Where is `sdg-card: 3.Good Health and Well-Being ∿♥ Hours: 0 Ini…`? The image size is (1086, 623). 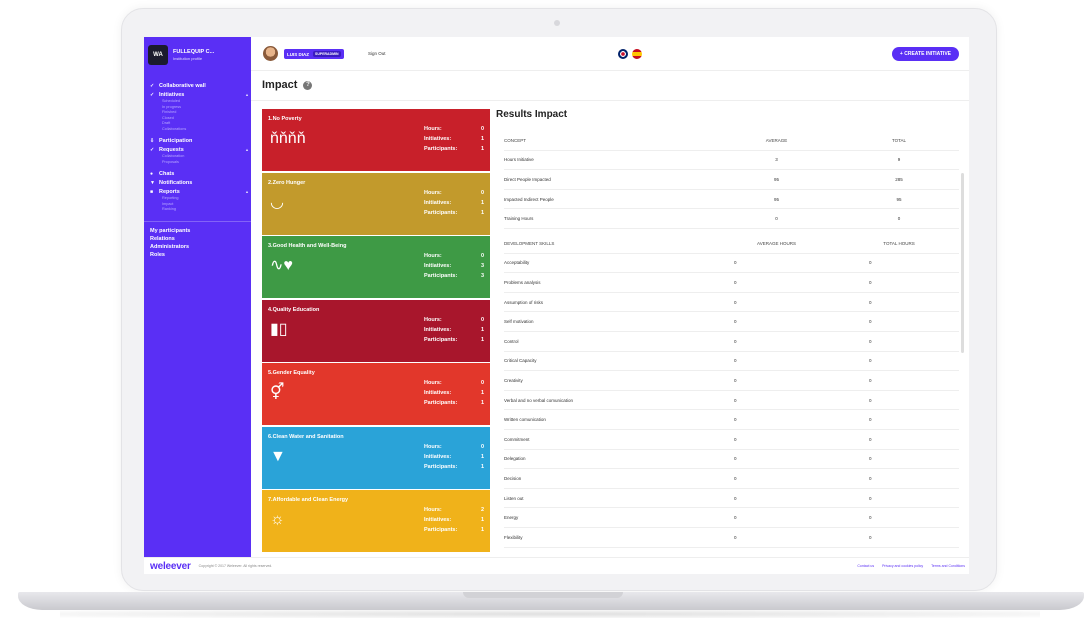
sdg-card: 3.Good Health and Well-Being ∿♥ Hours: 0 Ini… is located at coordinates (376, 267).